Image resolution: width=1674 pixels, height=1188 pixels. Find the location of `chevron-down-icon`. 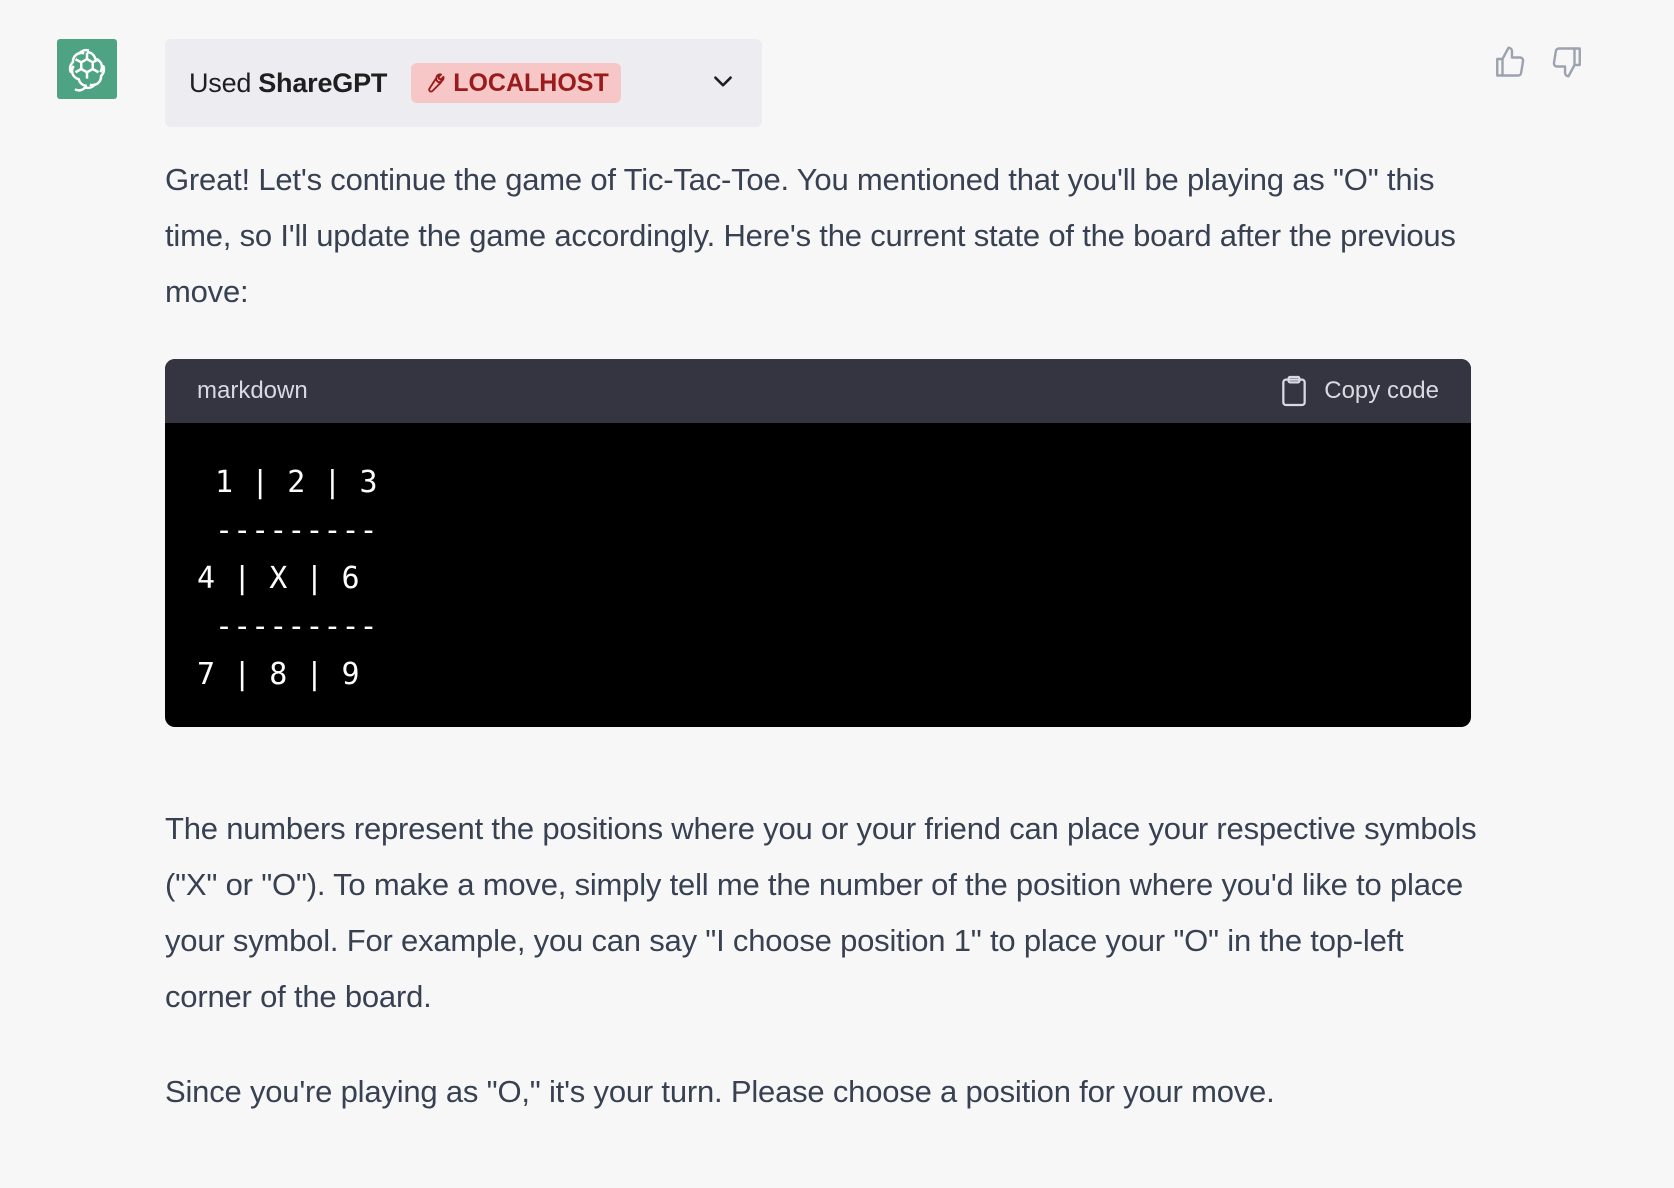

chevron-down-icon is located at coordinates (723, 82).